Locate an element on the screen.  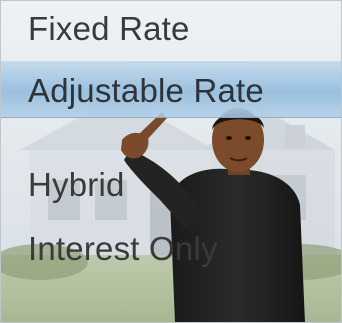
menu-item-label: Adjustable Rate is located at coordinates (146, 90).